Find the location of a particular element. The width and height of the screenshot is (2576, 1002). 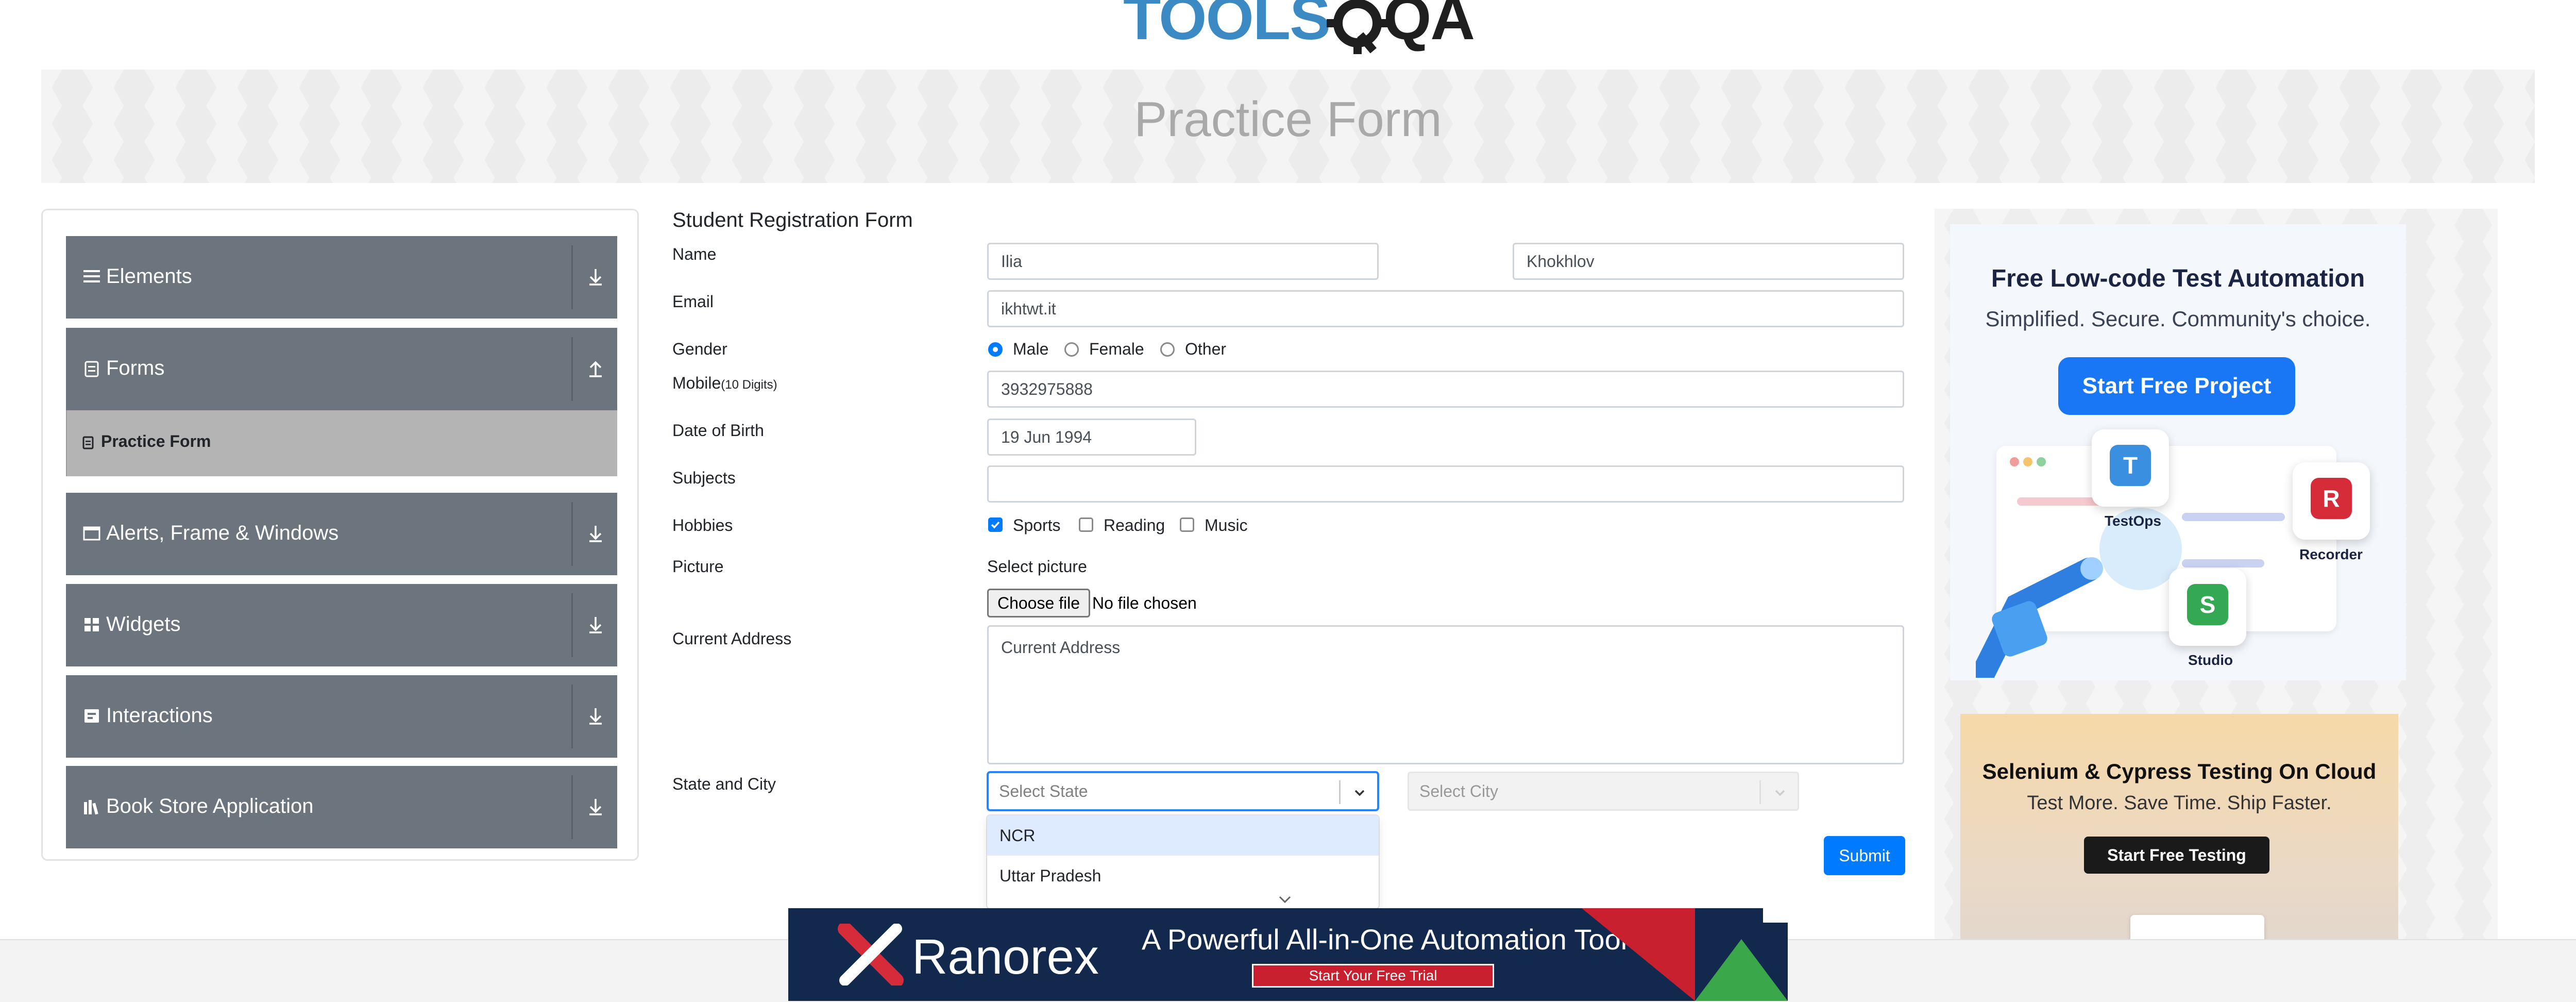

last-name-input: Khokhlov is located at coordinates (1708, 261).